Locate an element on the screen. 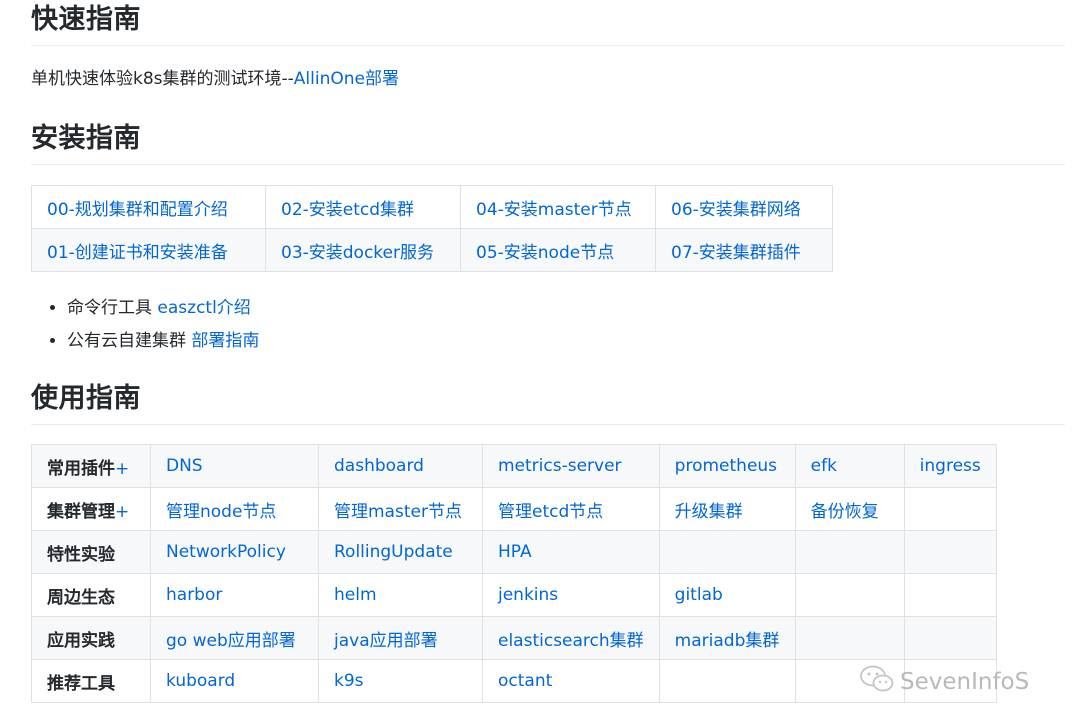 Image resolution: width=1080 pixels, height=728 pixels. step-04-link: 04-安装master节点 is located at coordinates (554, 210).